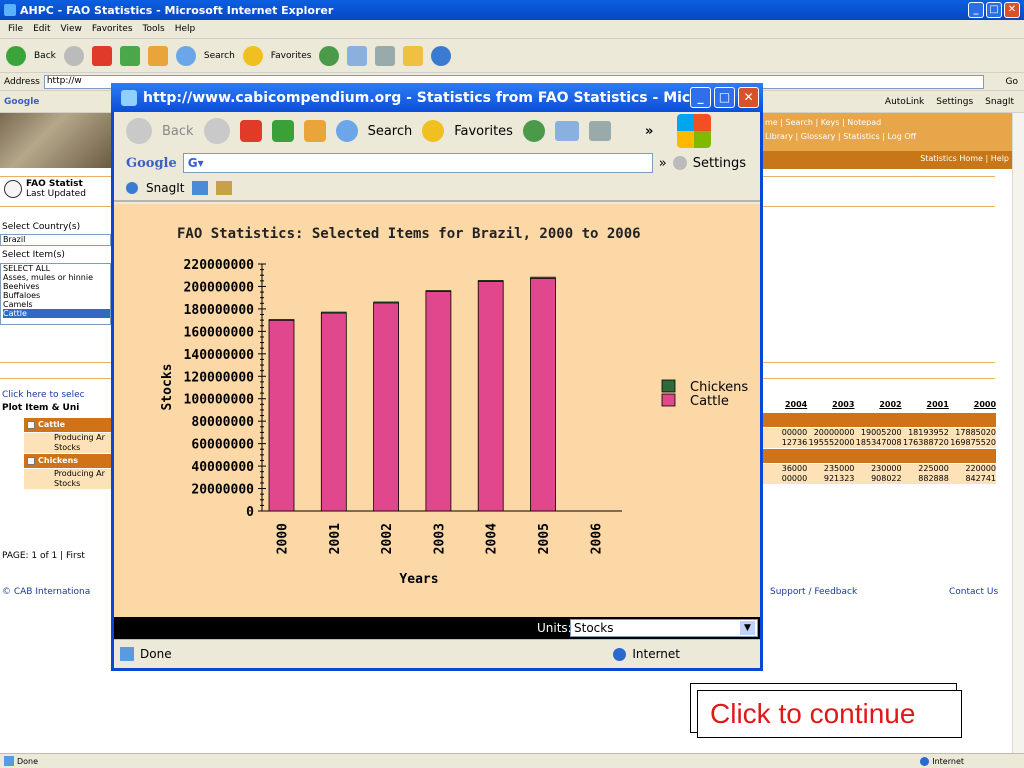  I want to click on popup-settings-button: Settings, so click(719, 163).